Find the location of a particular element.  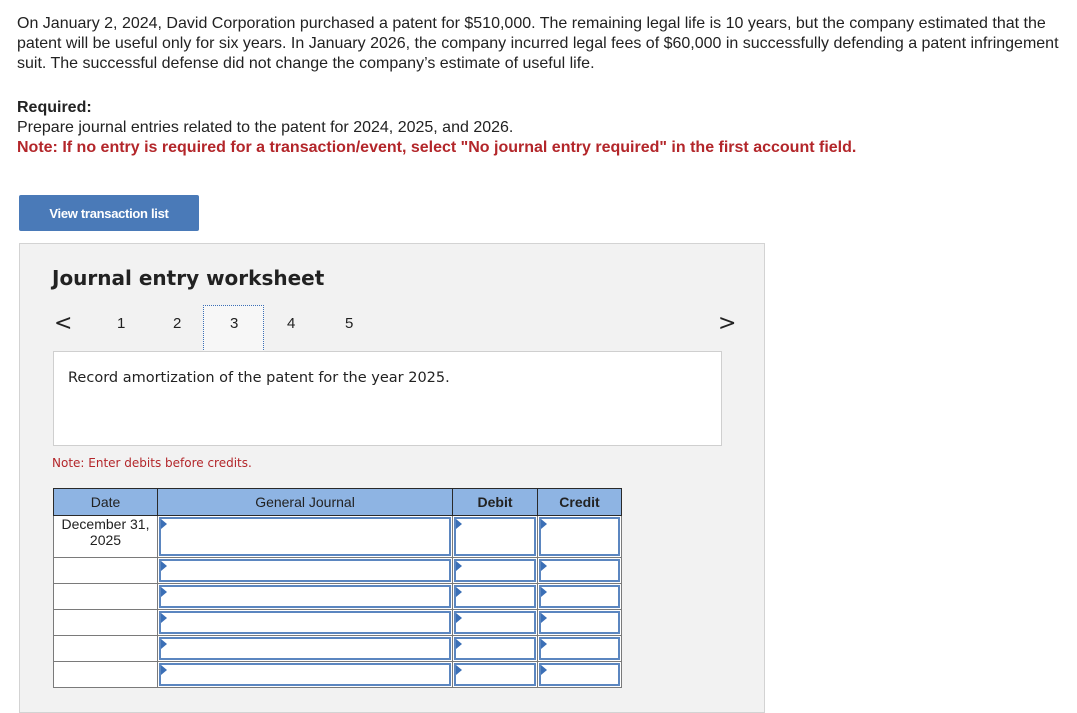

page-tab-4: 4 is located at coordinates (291, 323).